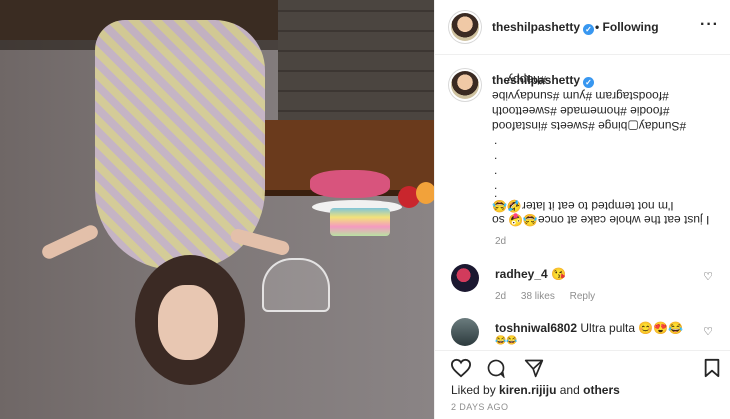 Image resolution: width=730 pixels, height=419 pixels. I want to click on following-status: • Following, so click(627, 27).